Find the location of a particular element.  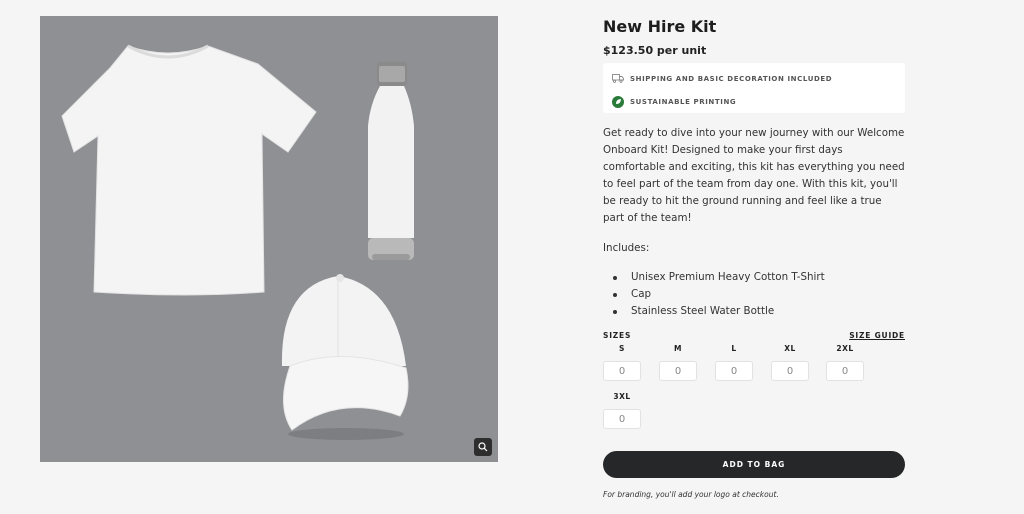

size-xl-quantity-input is located at coordinates (790, 371).